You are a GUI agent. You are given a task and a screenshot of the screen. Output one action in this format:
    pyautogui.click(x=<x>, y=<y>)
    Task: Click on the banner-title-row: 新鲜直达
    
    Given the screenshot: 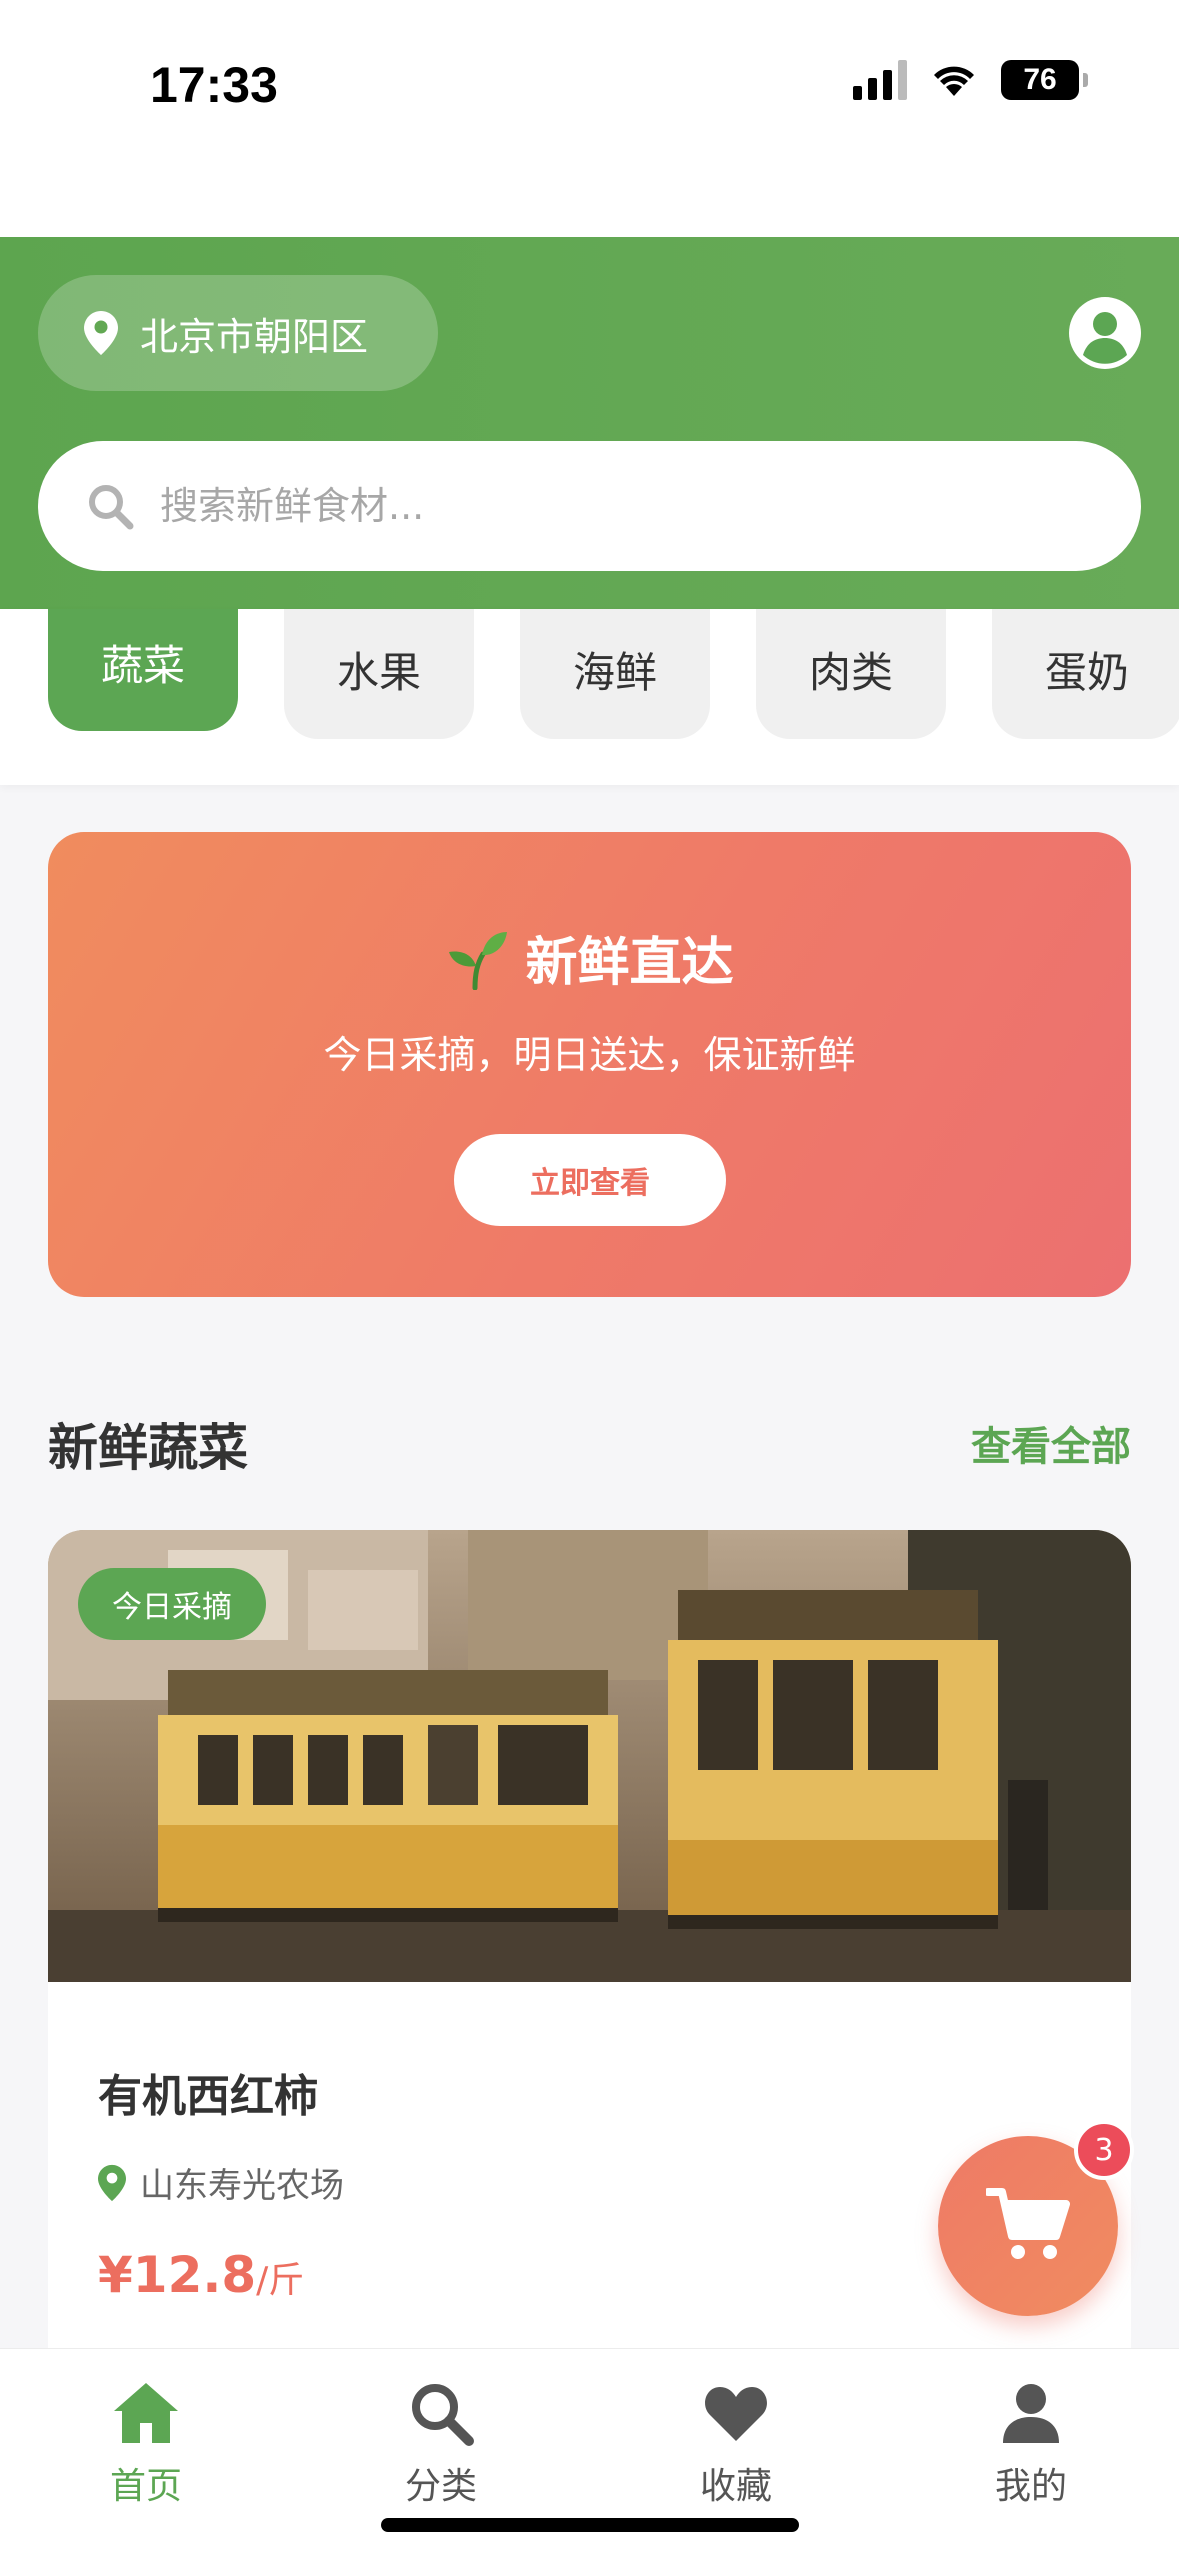 What is the action you would take?
    pyautogui.click(x=589, y=957)
    